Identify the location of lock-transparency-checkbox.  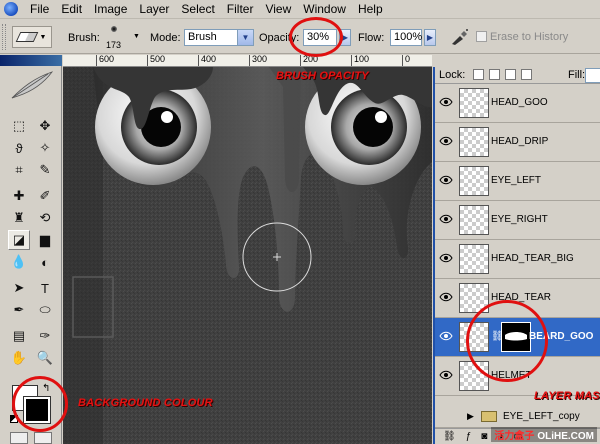
(478, 74).